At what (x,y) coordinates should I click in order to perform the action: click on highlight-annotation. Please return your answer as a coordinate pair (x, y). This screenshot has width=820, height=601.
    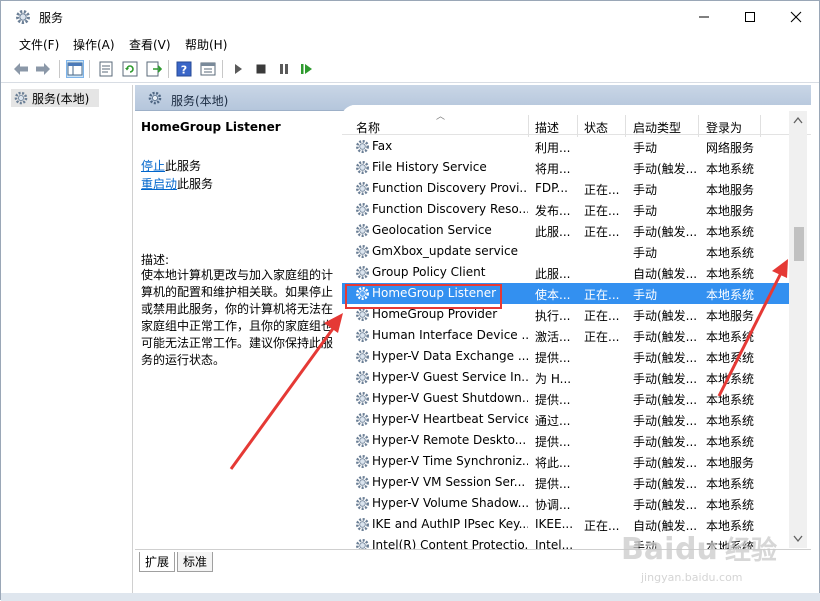
    Looking at the image, I should click on (423, 296).